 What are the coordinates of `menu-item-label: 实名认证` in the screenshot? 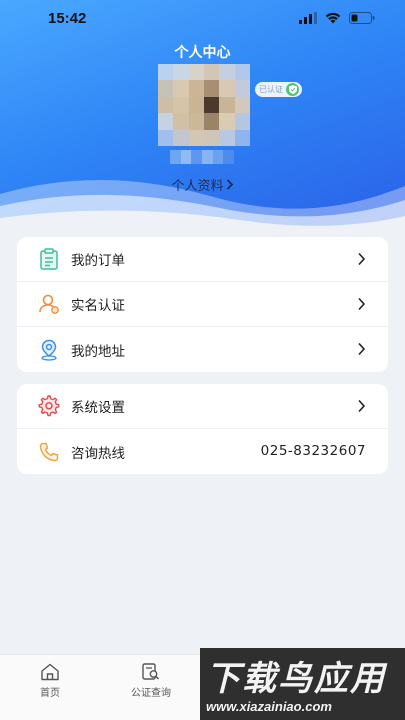 It's located at (98, 306).